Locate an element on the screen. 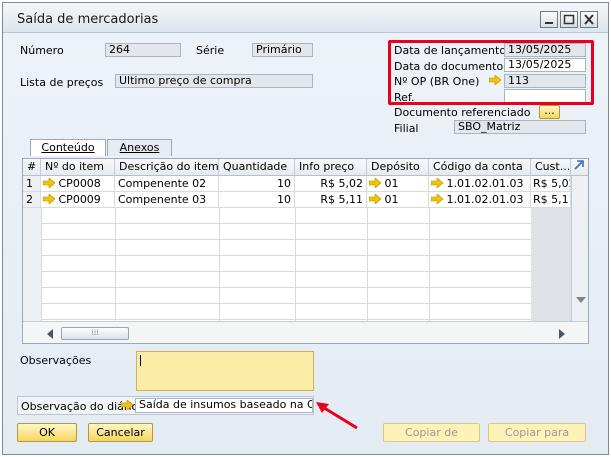 Image resolution: width=611 pixels, height=457 pixels. item-code: CP0008 is located at coordinates (79, 183).